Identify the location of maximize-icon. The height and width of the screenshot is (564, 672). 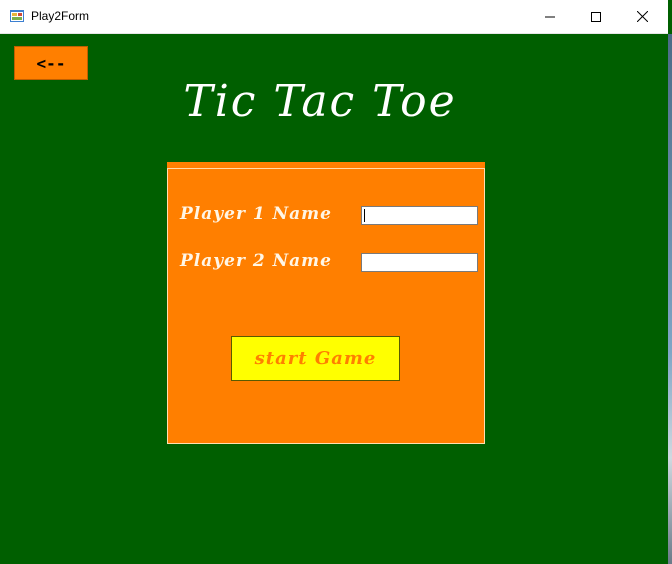
(596, 16).